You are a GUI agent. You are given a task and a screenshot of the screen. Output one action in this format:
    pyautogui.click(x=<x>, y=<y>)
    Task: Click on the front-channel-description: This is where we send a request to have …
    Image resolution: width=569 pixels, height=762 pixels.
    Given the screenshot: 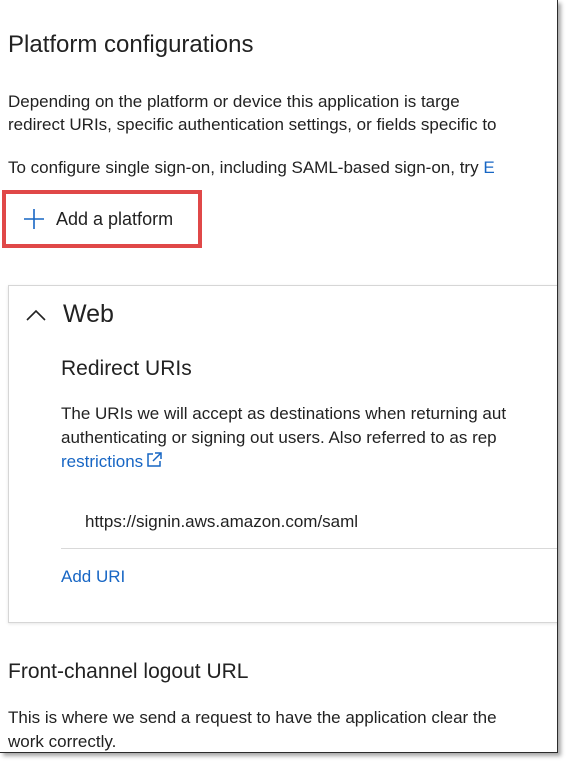 What is the action you would take?
    pyautogui.click(x=252, y=729)
    